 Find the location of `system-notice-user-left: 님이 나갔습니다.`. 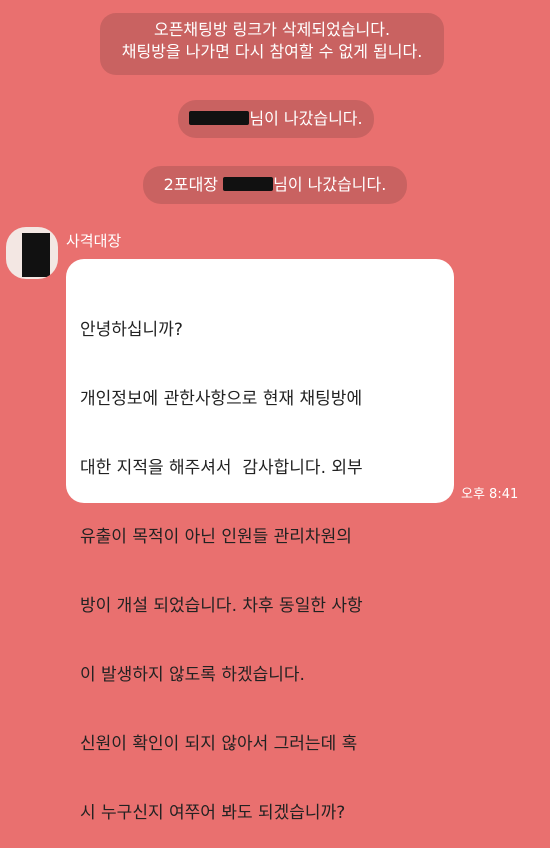

system-notice-user-left: 님이 나갔습니다. is located at coordinates (276, 119).